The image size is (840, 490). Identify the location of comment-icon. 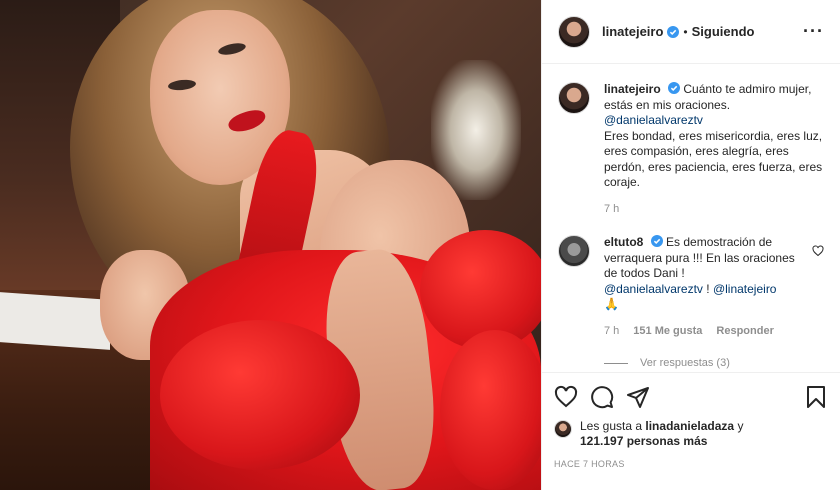
(602, 397).